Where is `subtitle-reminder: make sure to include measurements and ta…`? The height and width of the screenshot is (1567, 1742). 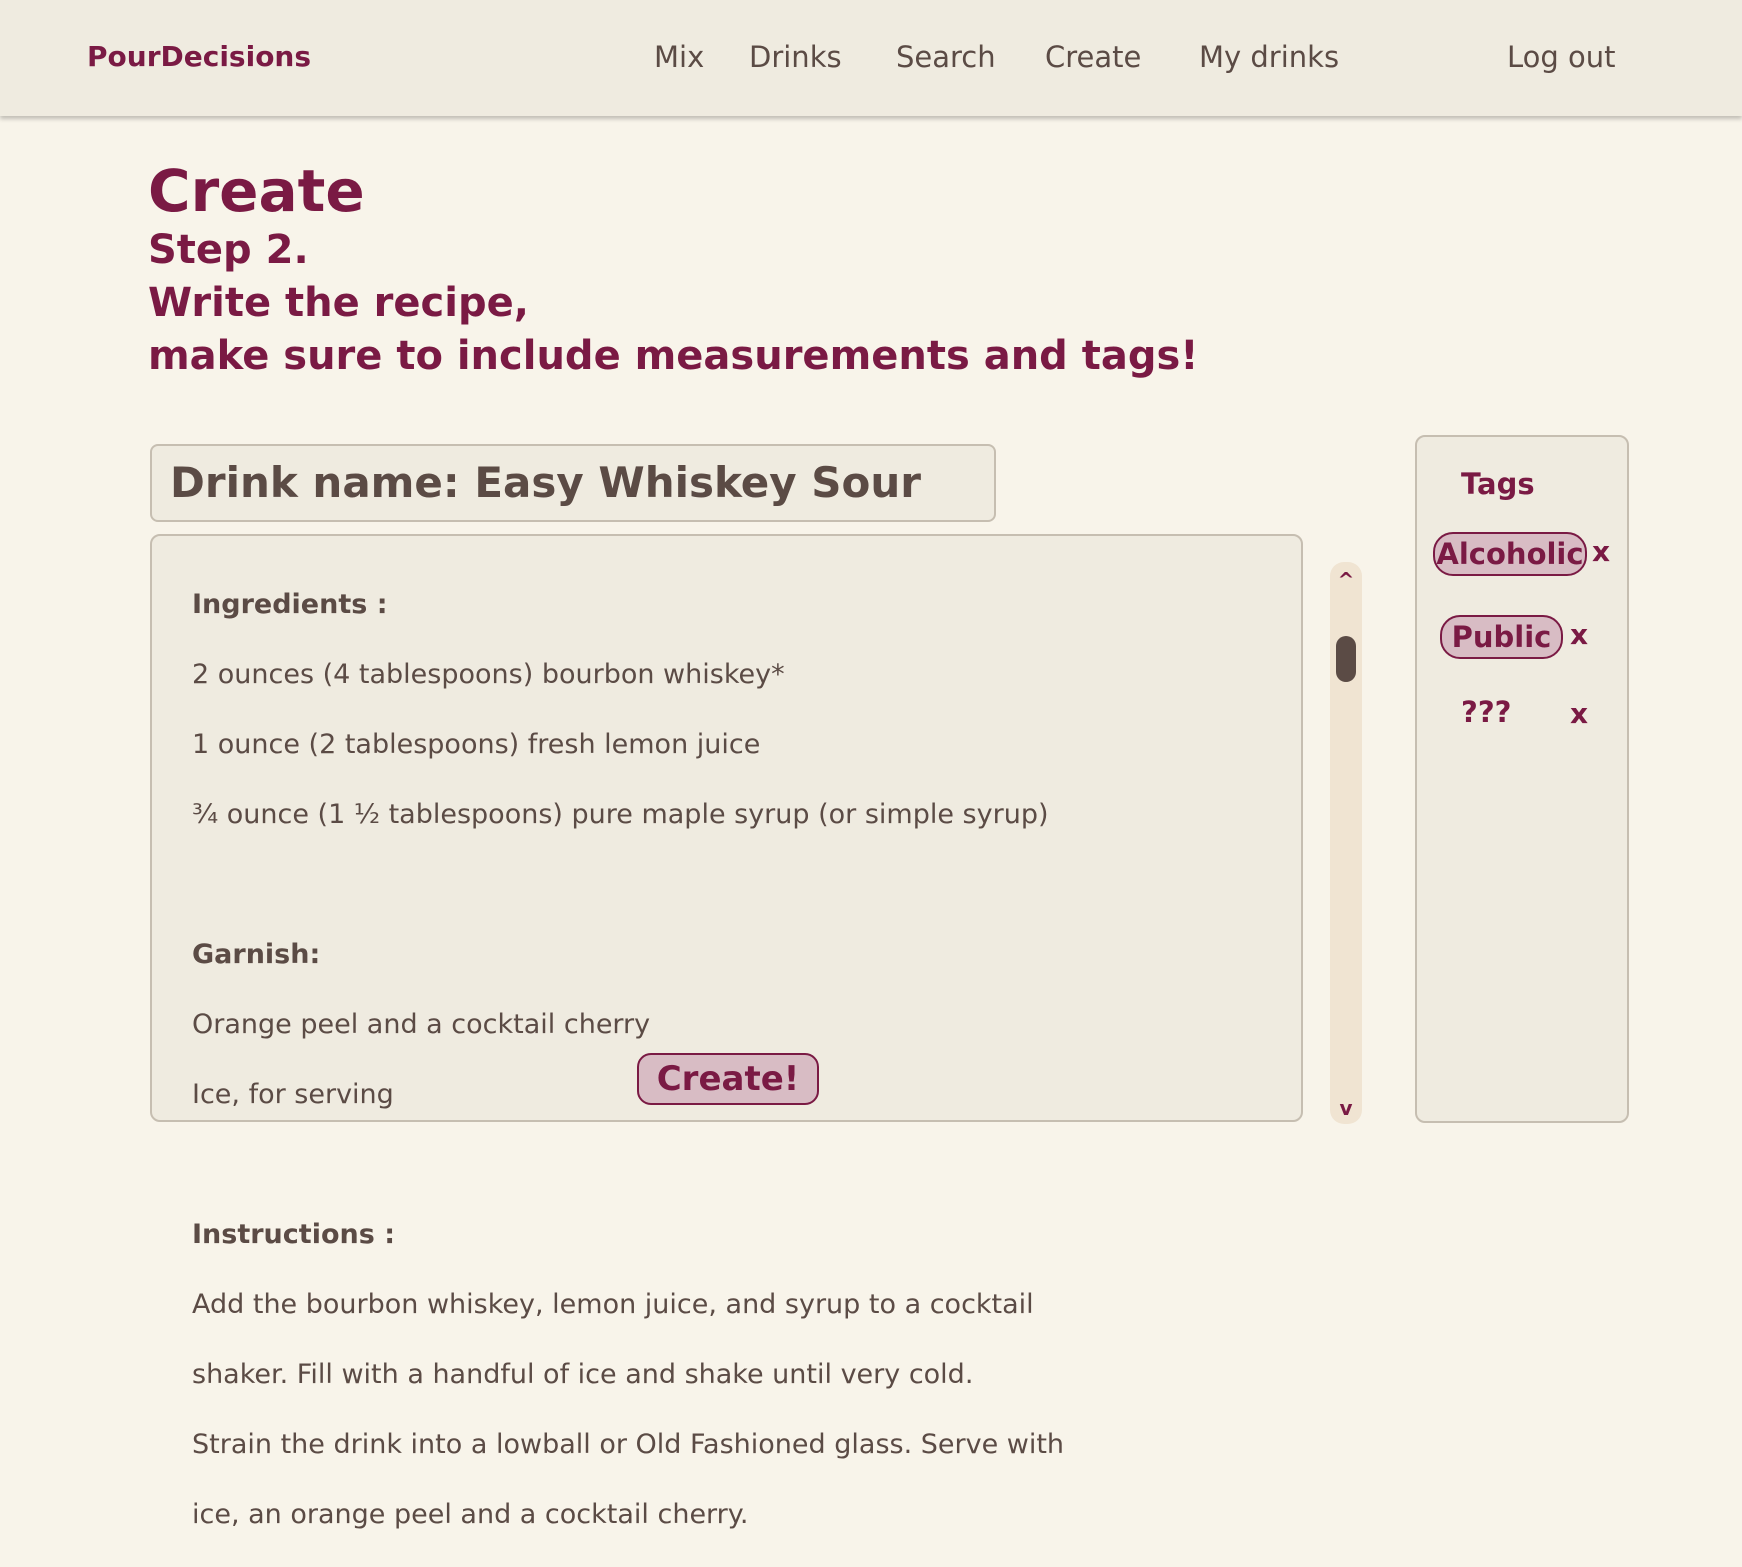
subtitle-reminder: make sure to include measurements and ta… is located at coordinates (673, 356).